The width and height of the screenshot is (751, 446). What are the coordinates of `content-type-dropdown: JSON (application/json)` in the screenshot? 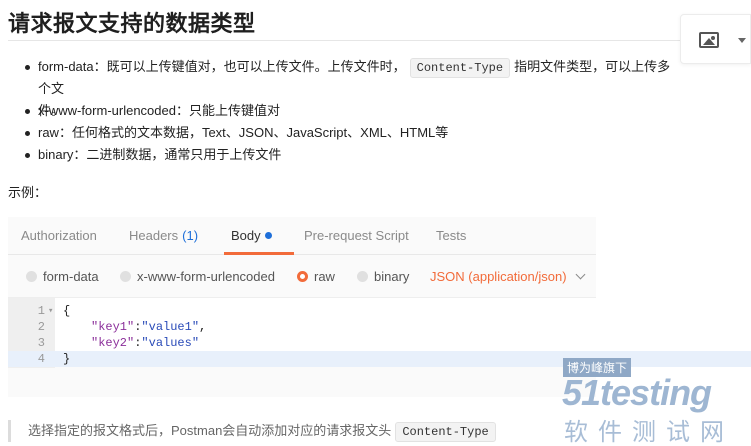 It's located at (508, 276).